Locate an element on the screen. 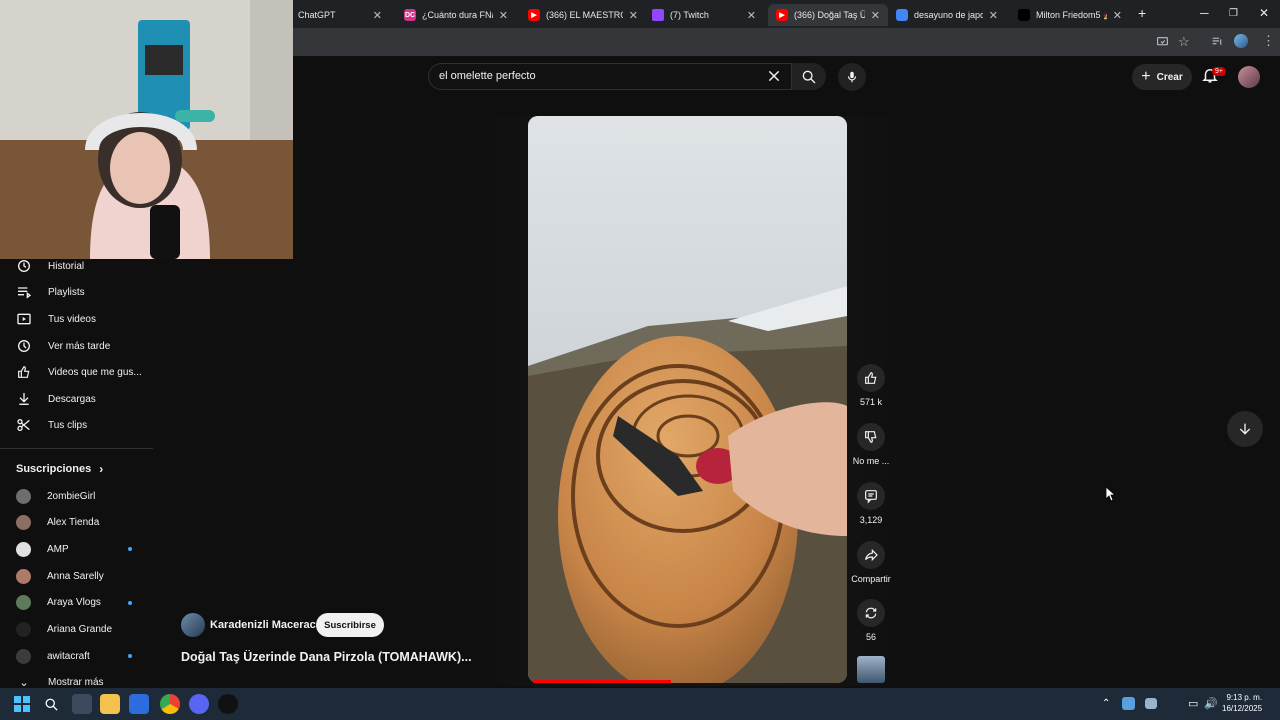  subscription-name: Ariana Grande is located at coordinates (80, 629).